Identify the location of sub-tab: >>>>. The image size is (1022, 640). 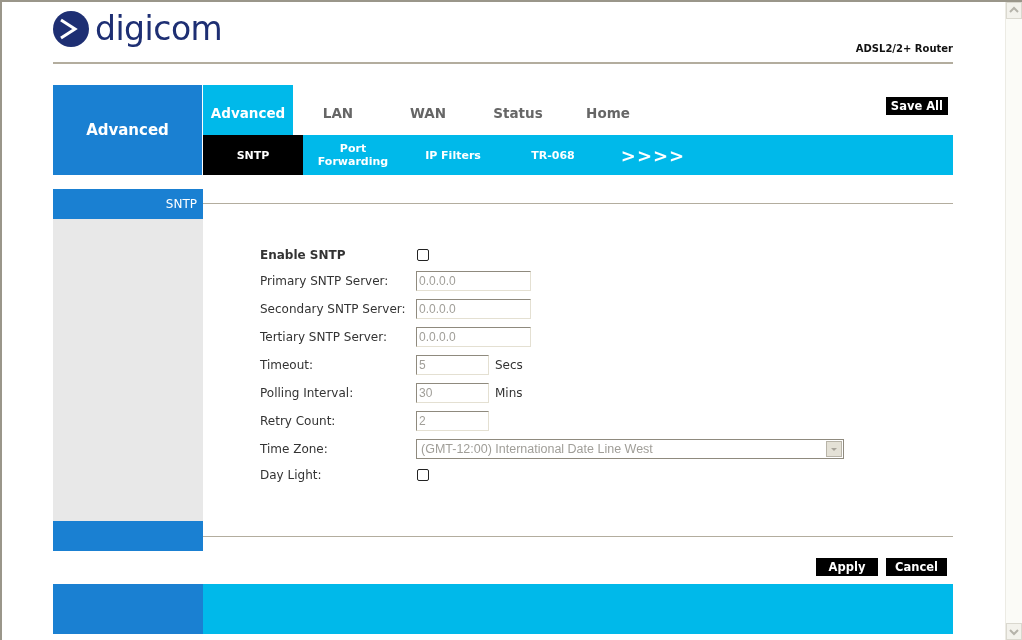
(653, 155).